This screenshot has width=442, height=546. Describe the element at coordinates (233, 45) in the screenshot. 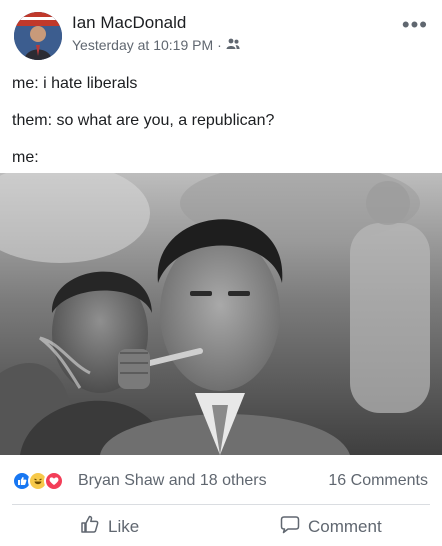

I see `friends-icon` at that location.